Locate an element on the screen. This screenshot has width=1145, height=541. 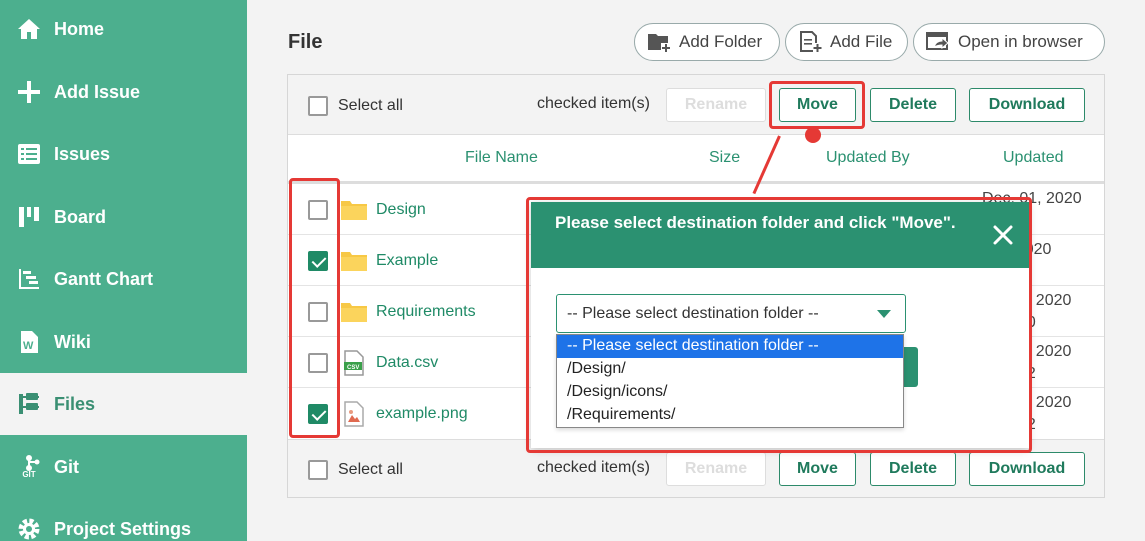
move-button-highlight is located at coordinates (817, 105).